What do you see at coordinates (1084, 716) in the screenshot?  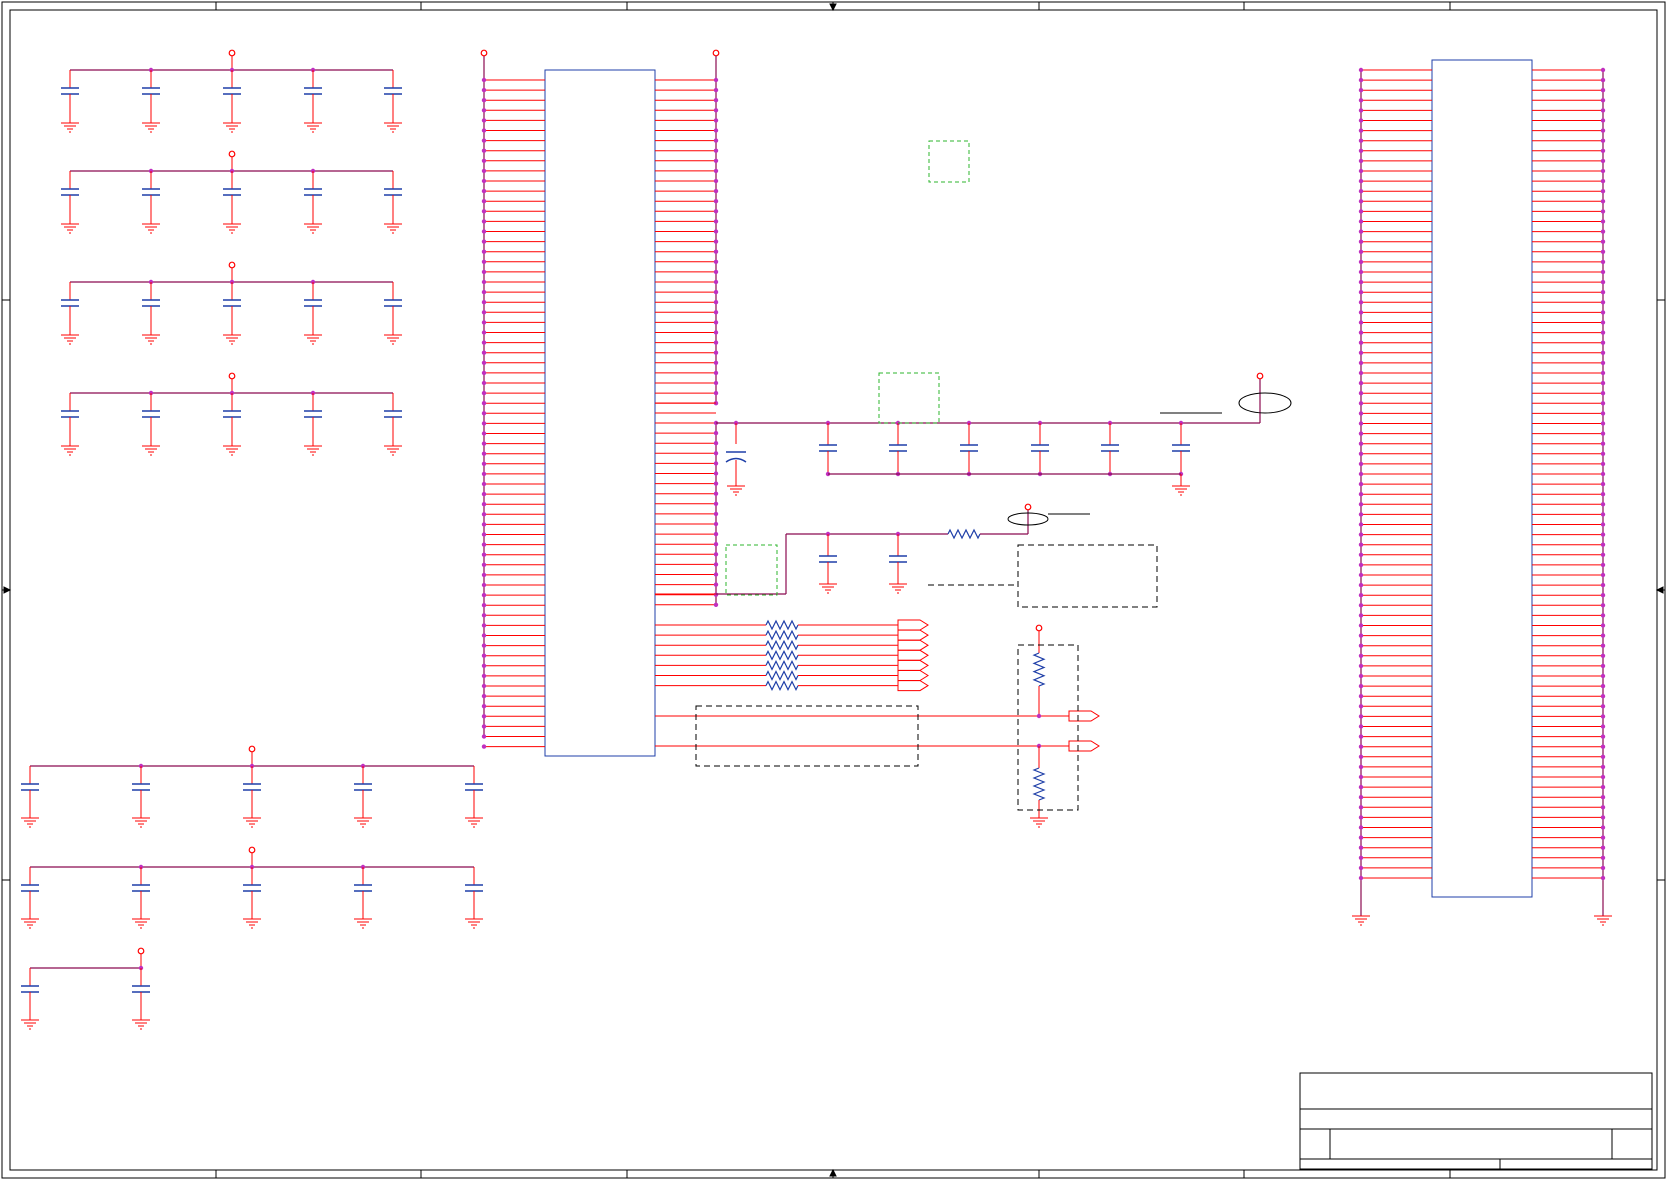 I see `off-page-connector` at bounding box center [1084, 716].